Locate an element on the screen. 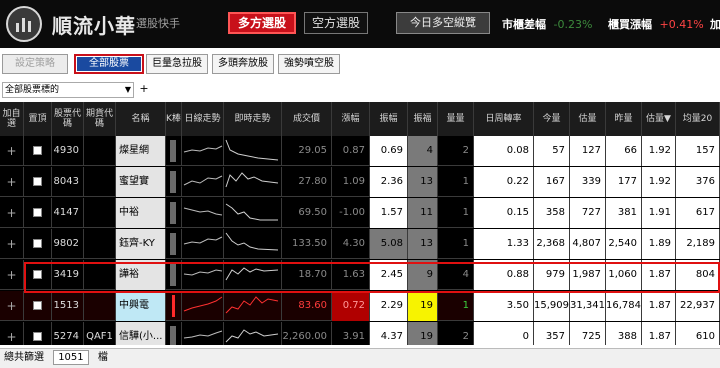  col-vol-est: 估量 is located at coordinates (588, 119).